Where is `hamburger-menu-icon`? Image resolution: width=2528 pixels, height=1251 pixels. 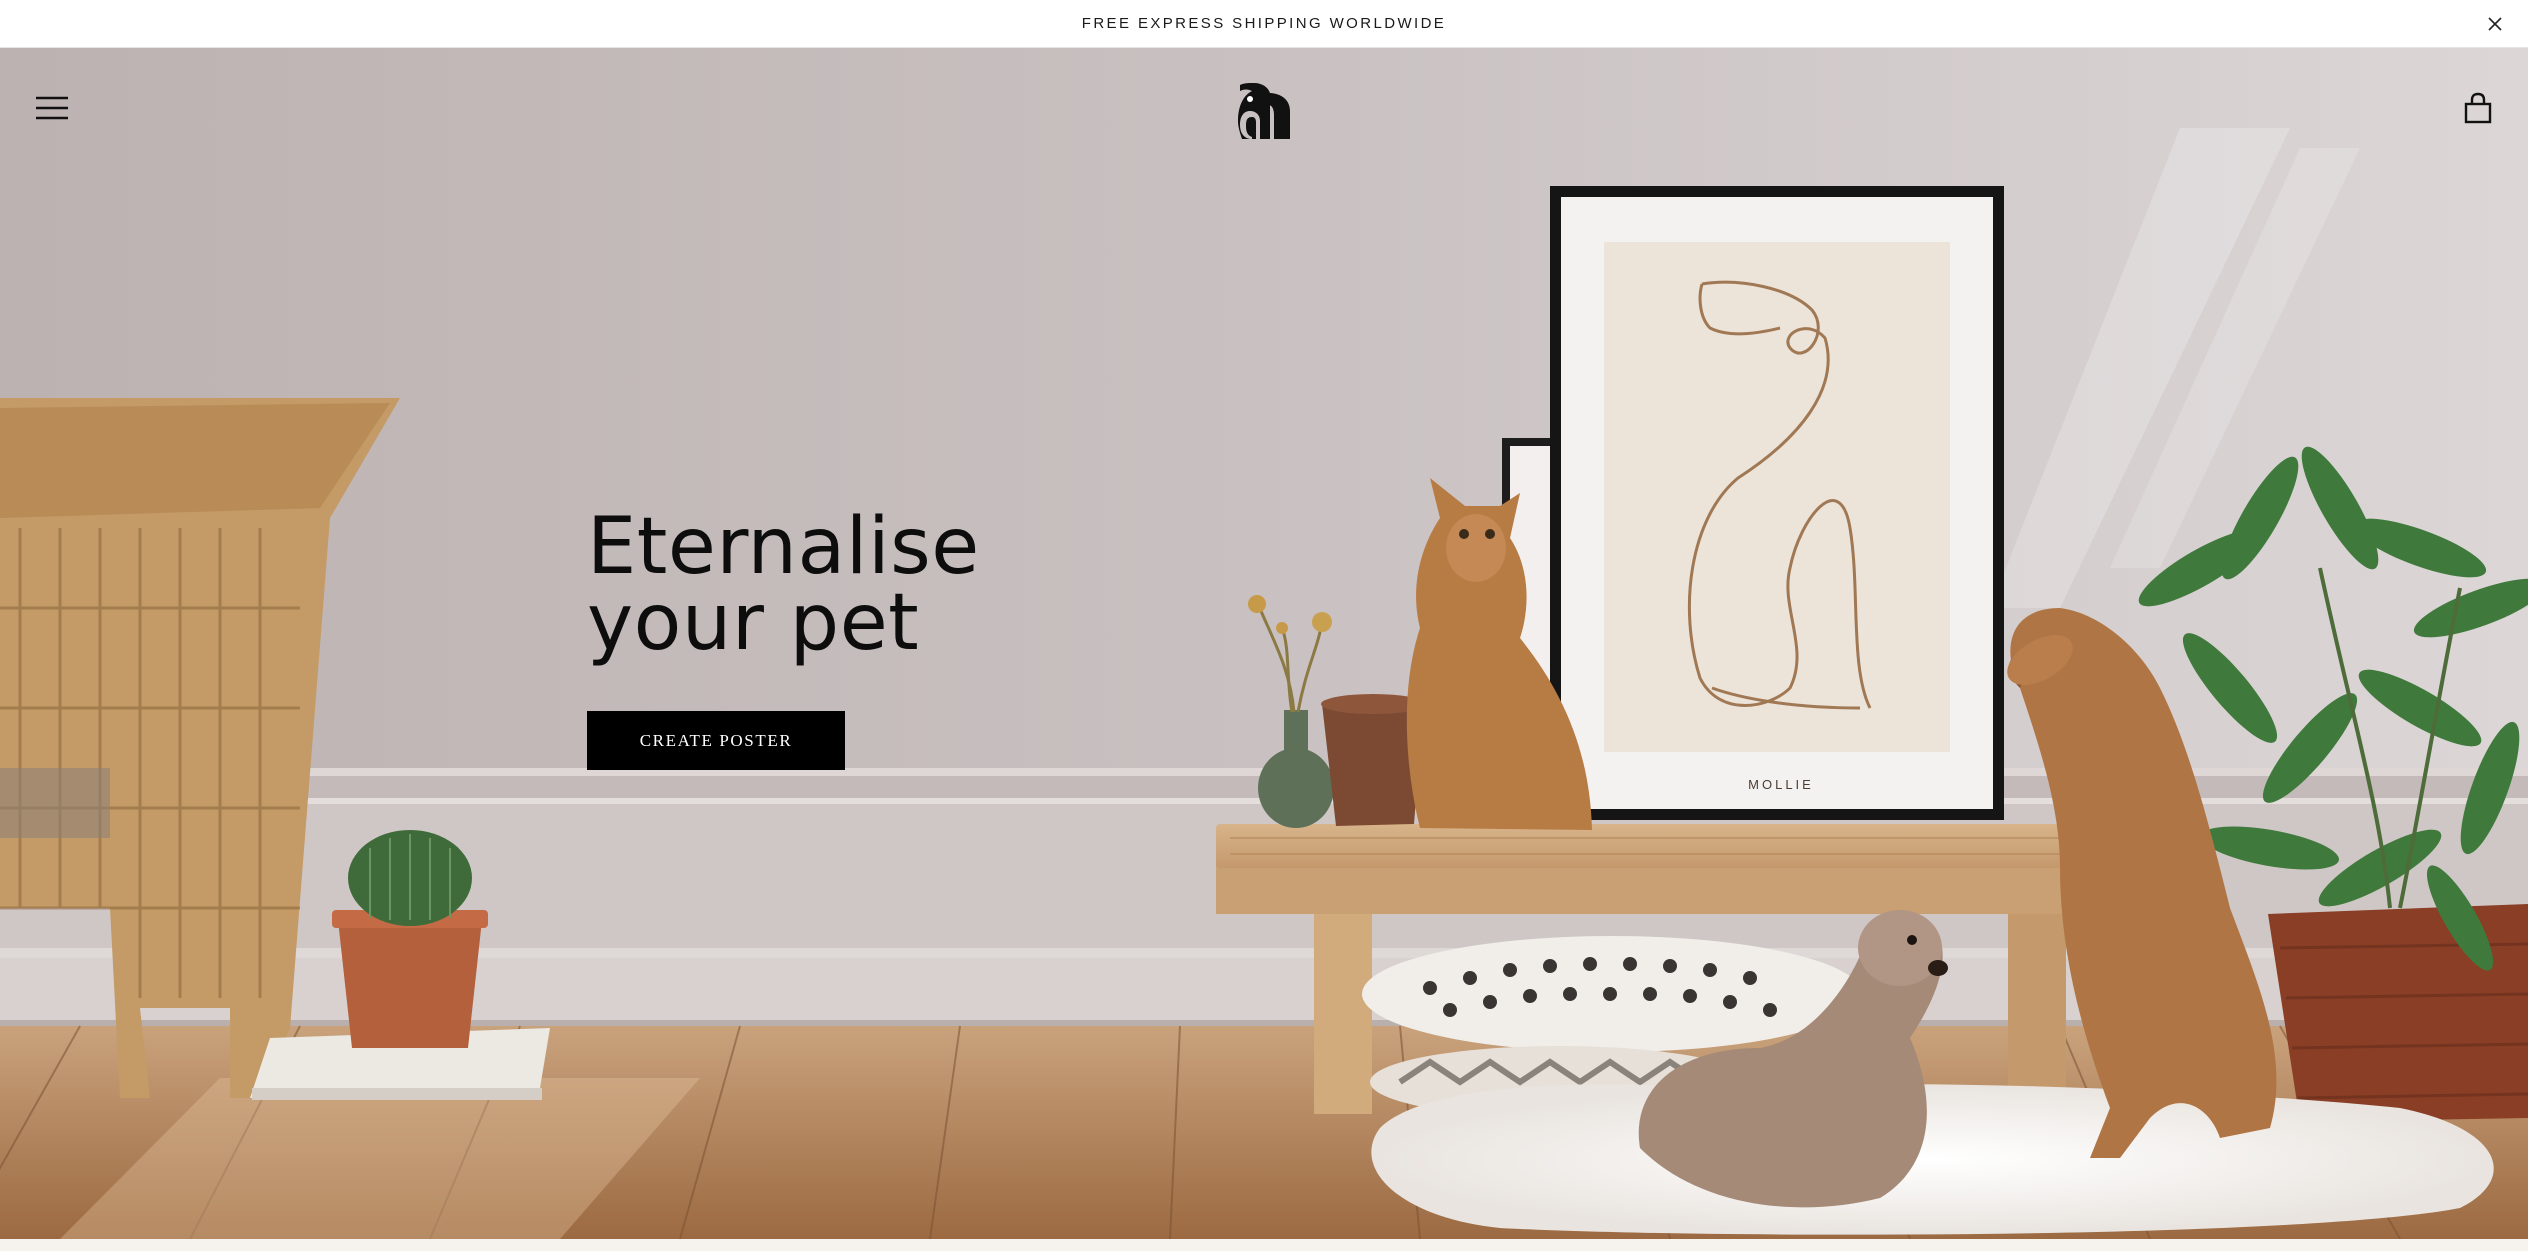 hamburger-menu-icon is located at coordinates (52, 108).